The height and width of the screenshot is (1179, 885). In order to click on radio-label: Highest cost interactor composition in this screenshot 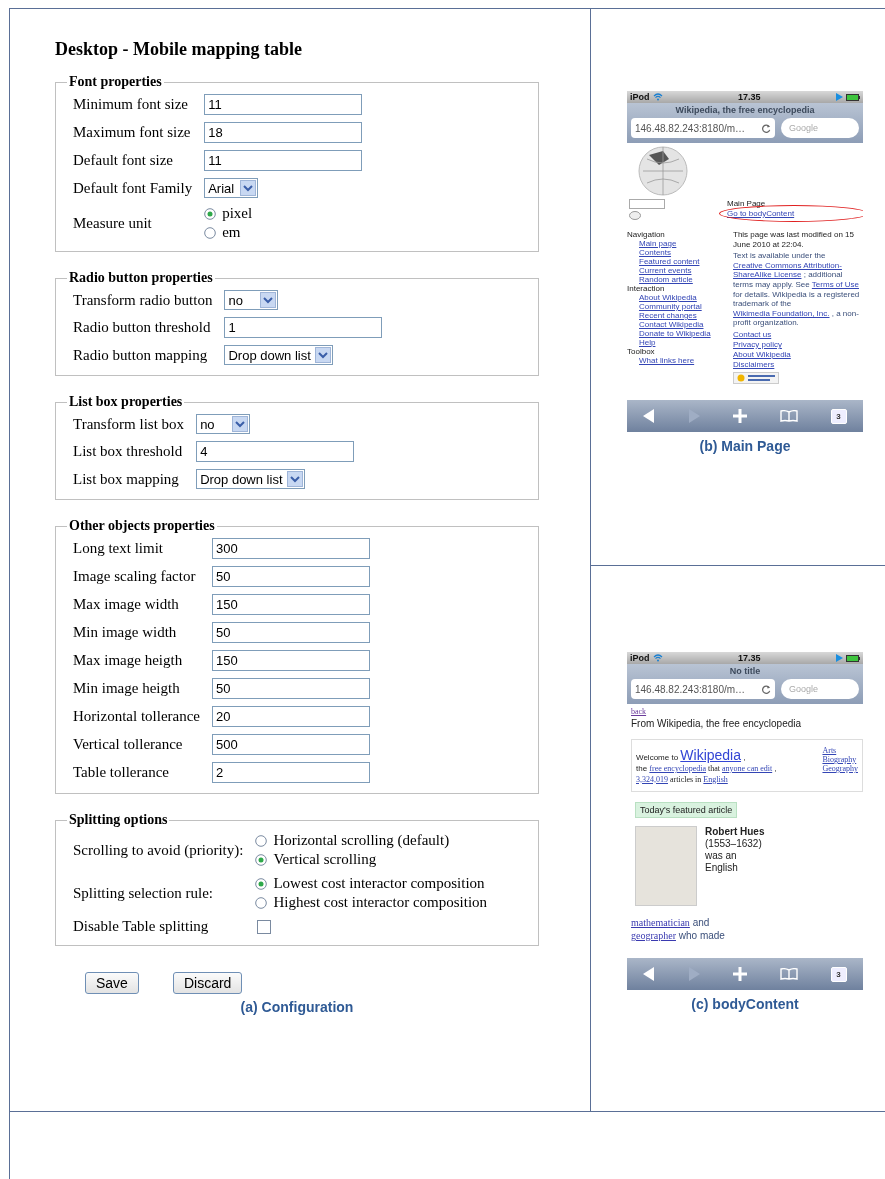, I will do `click(380, 902)`.